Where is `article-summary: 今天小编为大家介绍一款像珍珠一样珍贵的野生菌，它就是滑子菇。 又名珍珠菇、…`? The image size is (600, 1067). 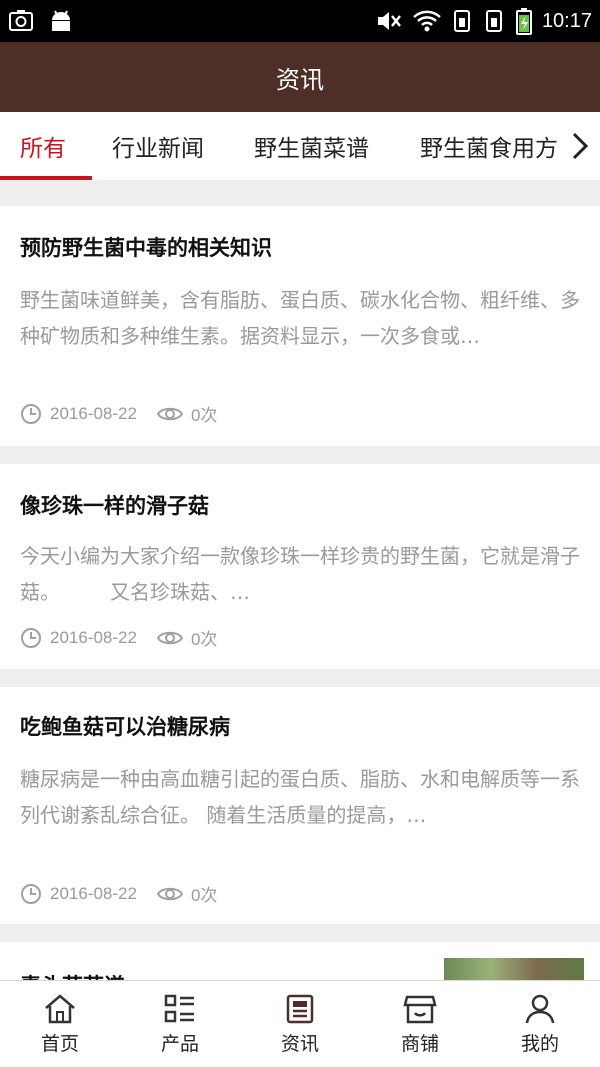 article-summary: 今天小编为大家介绍一款像珍珠一样珍贵的野生菌，它就是滑子菇。 又名珍珠菇、… is located at coordinates (300, 574).